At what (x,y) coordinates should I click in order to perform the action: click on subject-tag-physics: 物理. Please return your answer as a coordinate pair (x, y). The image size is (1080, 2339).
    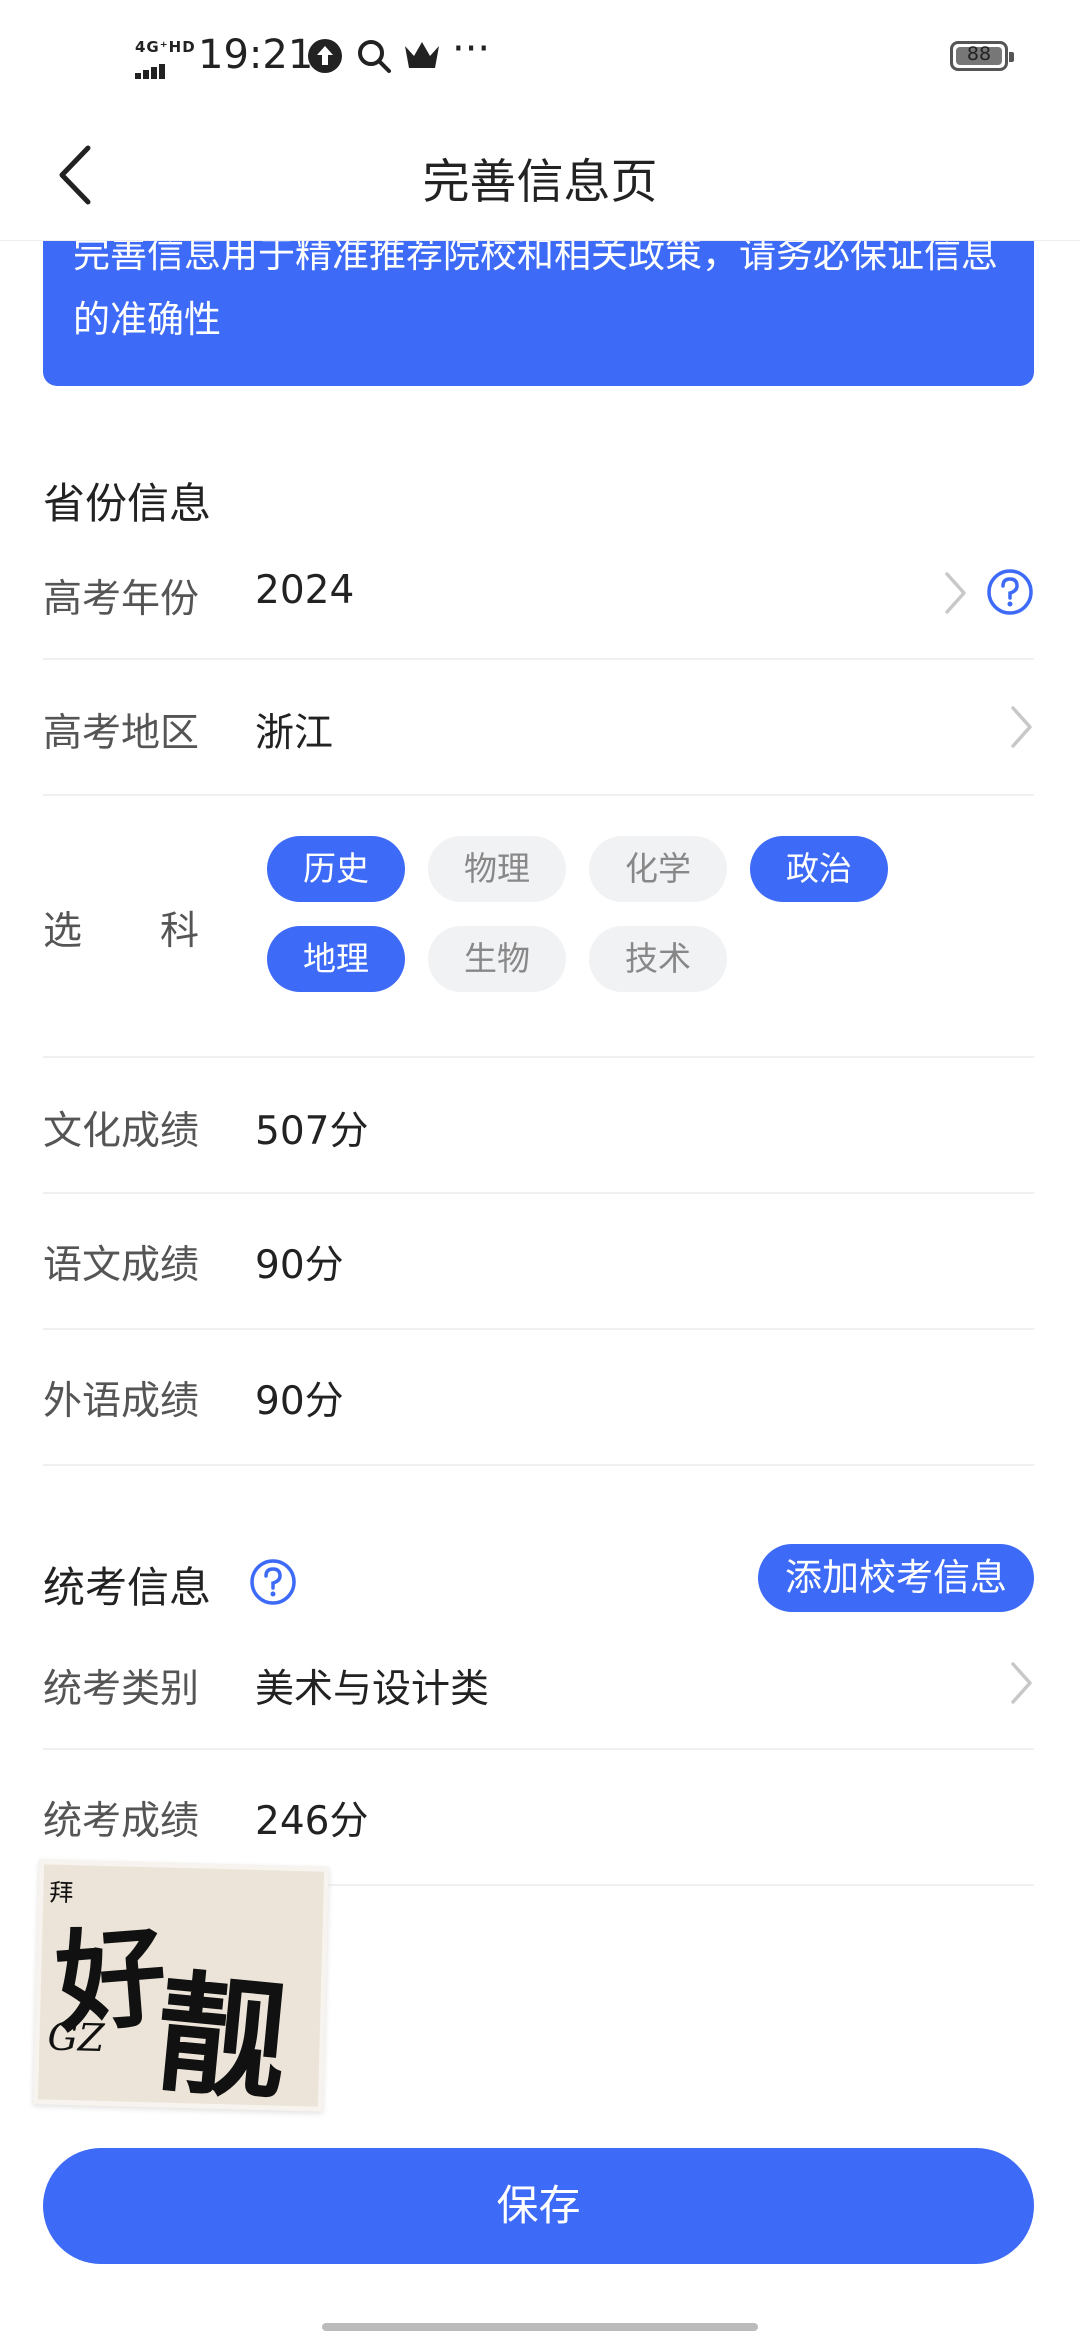
    Looking at the image, I should click on (497, 869).